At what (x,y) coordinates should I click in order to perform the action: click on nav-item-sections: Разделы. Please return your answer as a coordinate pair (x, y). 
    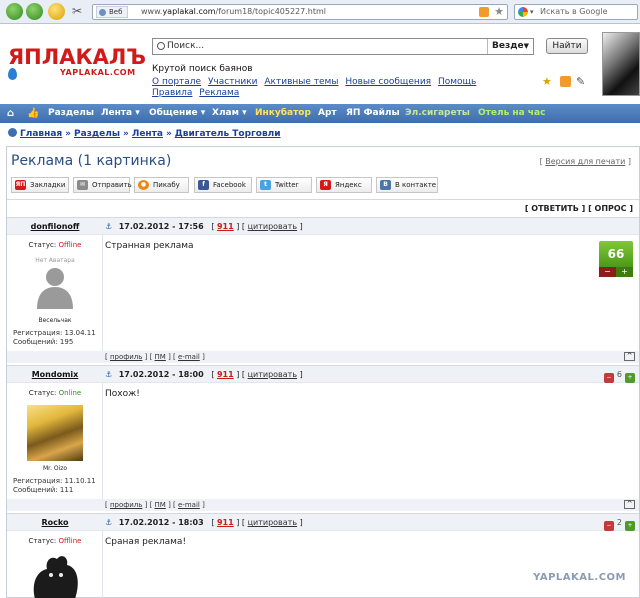
    Looking at the image, I should click on (71, 113).